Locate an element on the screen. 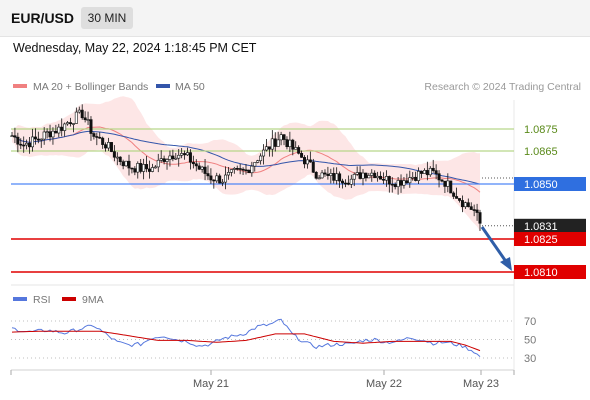  resistance-level-label: 1.0875 is located at coordinates (541, 130).